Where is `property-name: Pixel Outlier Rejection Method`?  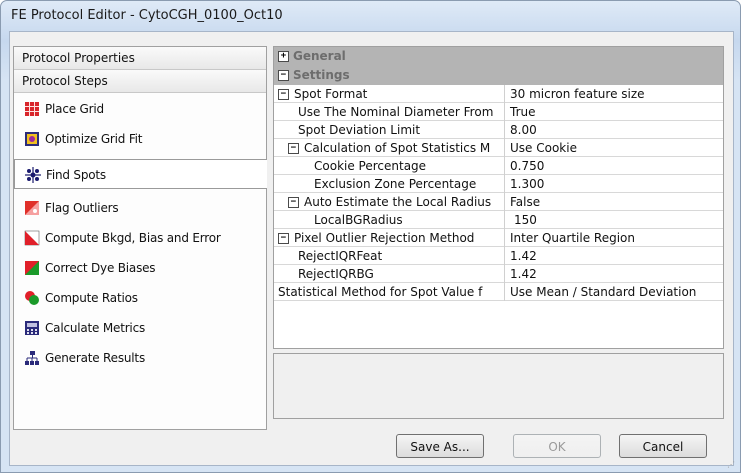 property-name: Pixel Outlier Rejection Method is located at coordinates (384, 238).